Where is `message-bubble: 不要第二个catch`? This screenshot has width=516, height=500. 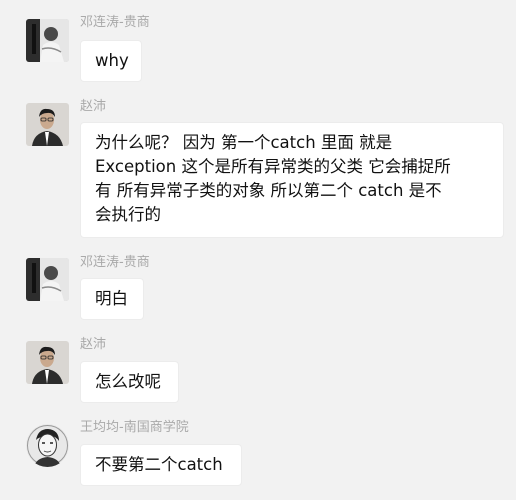
message-bubble: 不要第二个catch is located at coordinates (161, 465).